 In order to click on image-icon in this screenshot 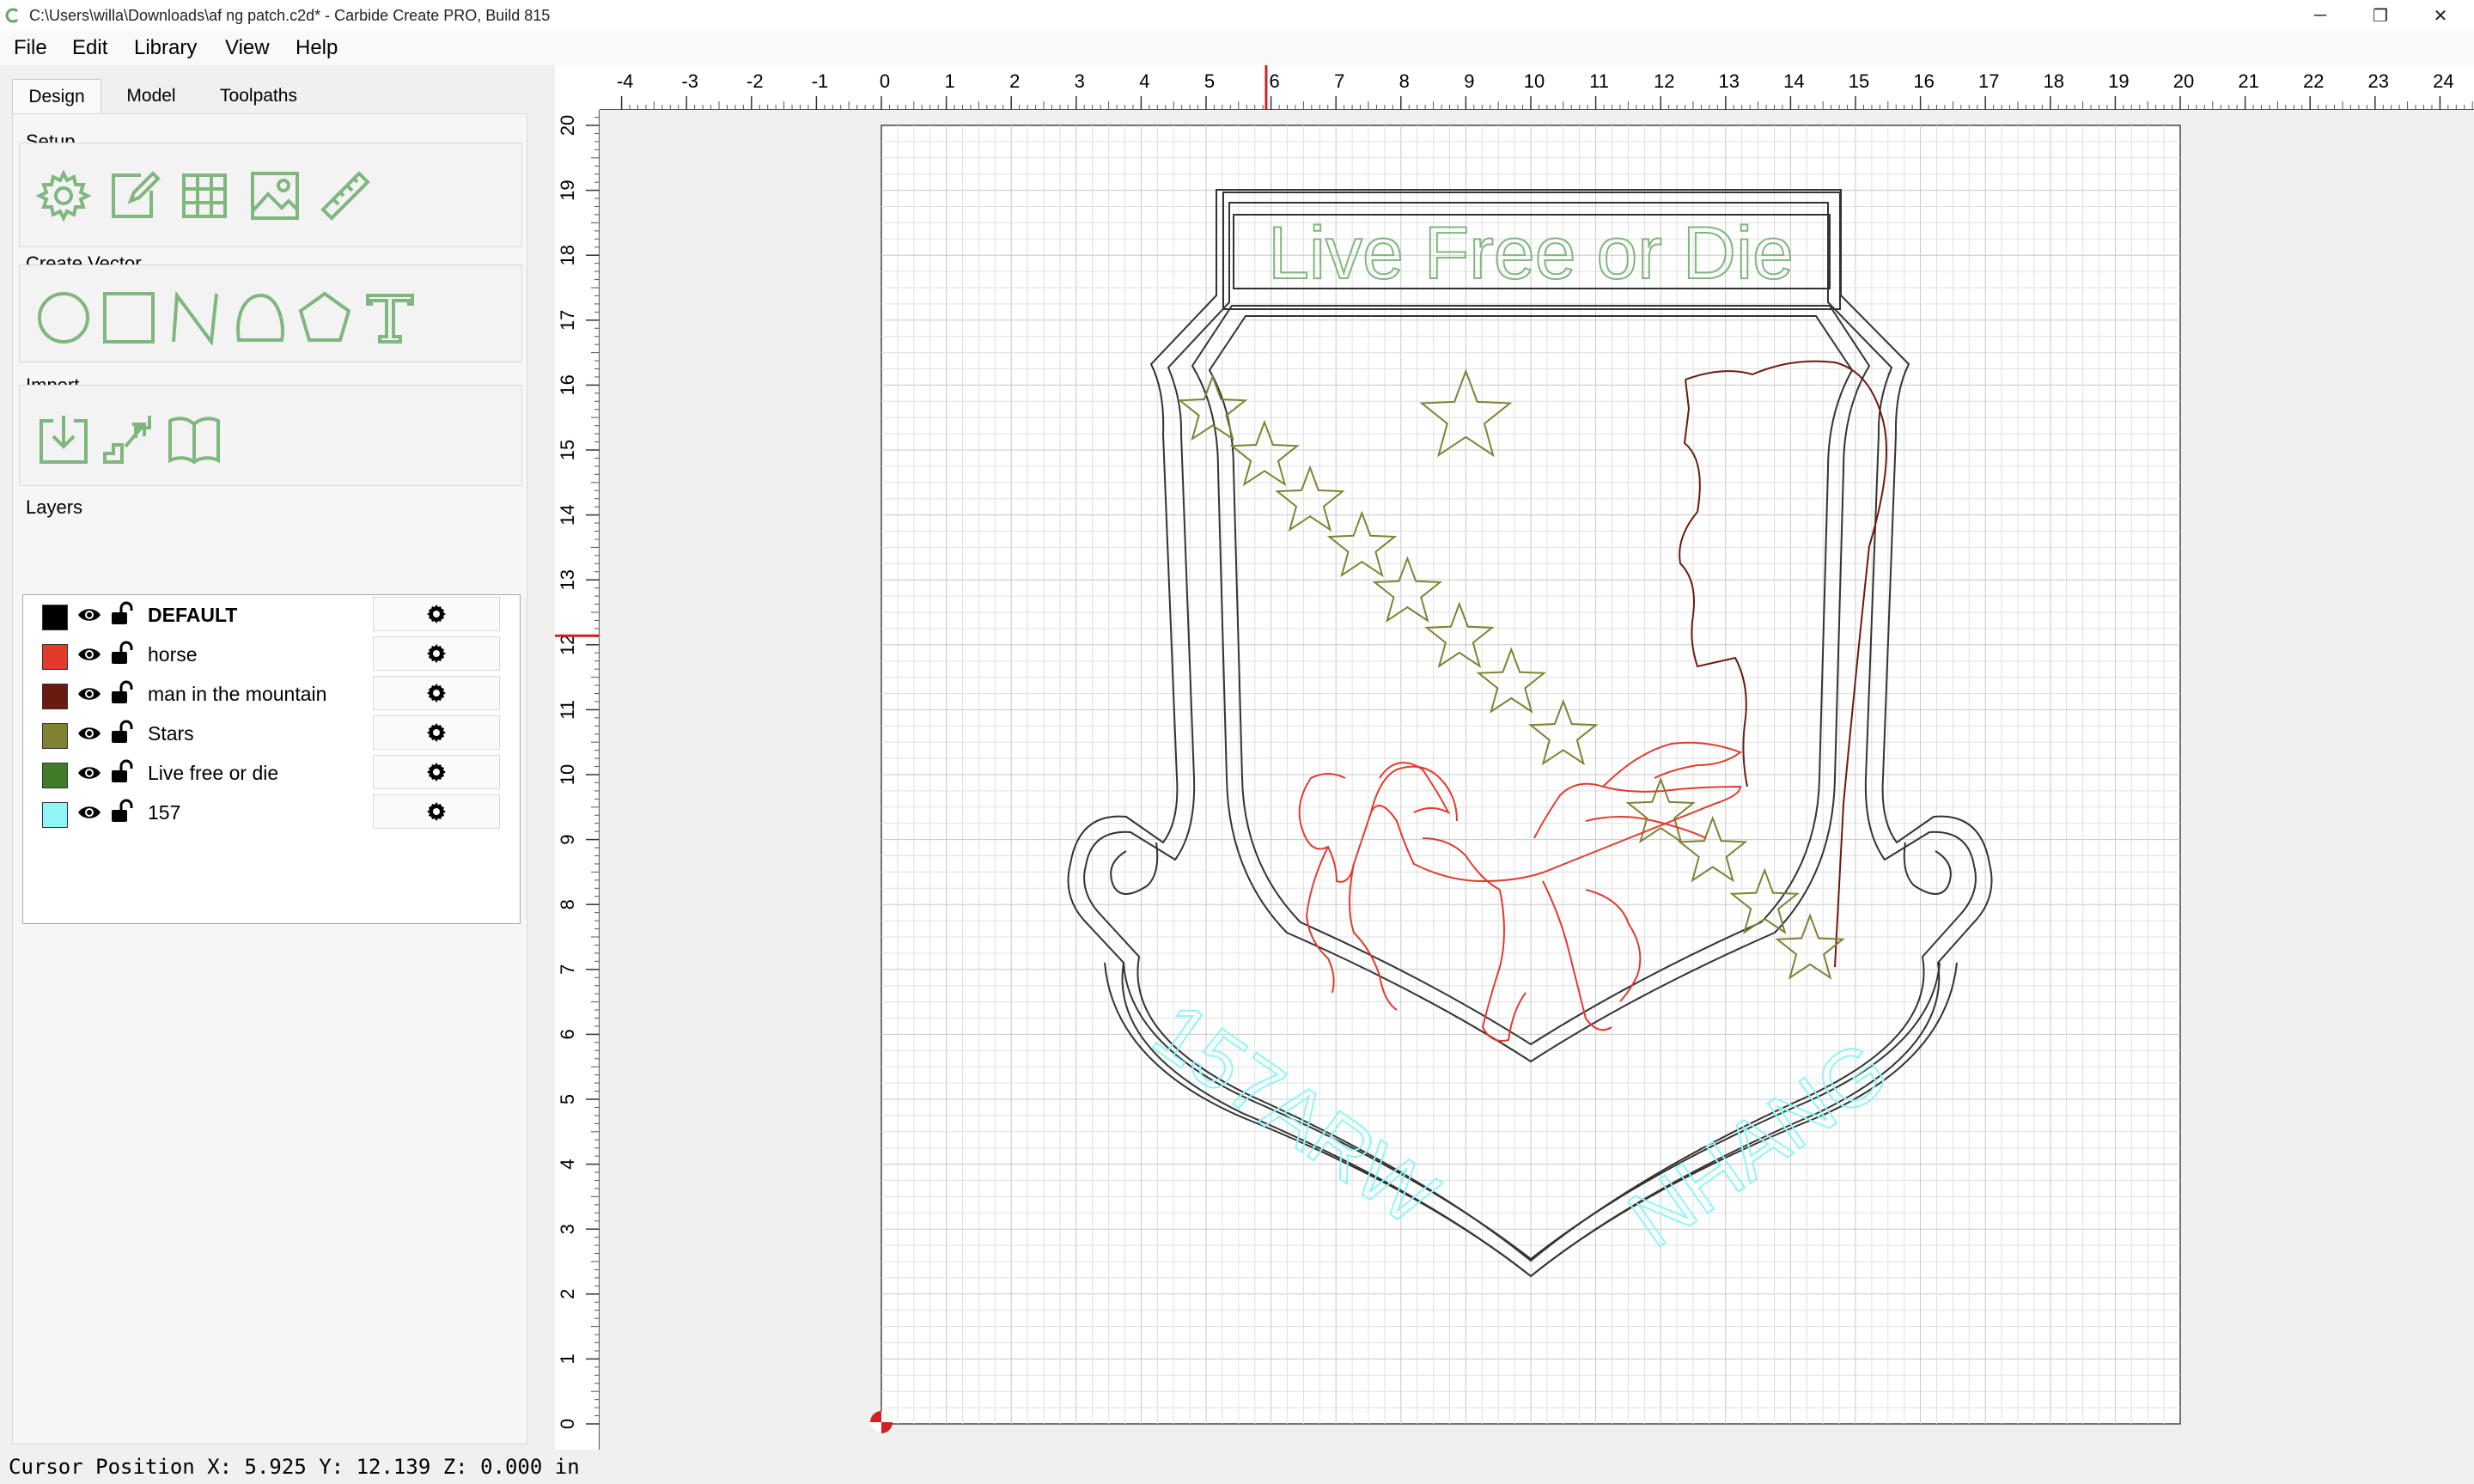, I will do `click(274, 196)`.